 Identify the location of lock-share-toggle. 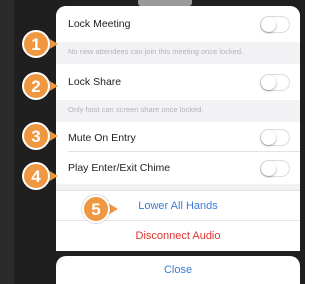
(275, 82).